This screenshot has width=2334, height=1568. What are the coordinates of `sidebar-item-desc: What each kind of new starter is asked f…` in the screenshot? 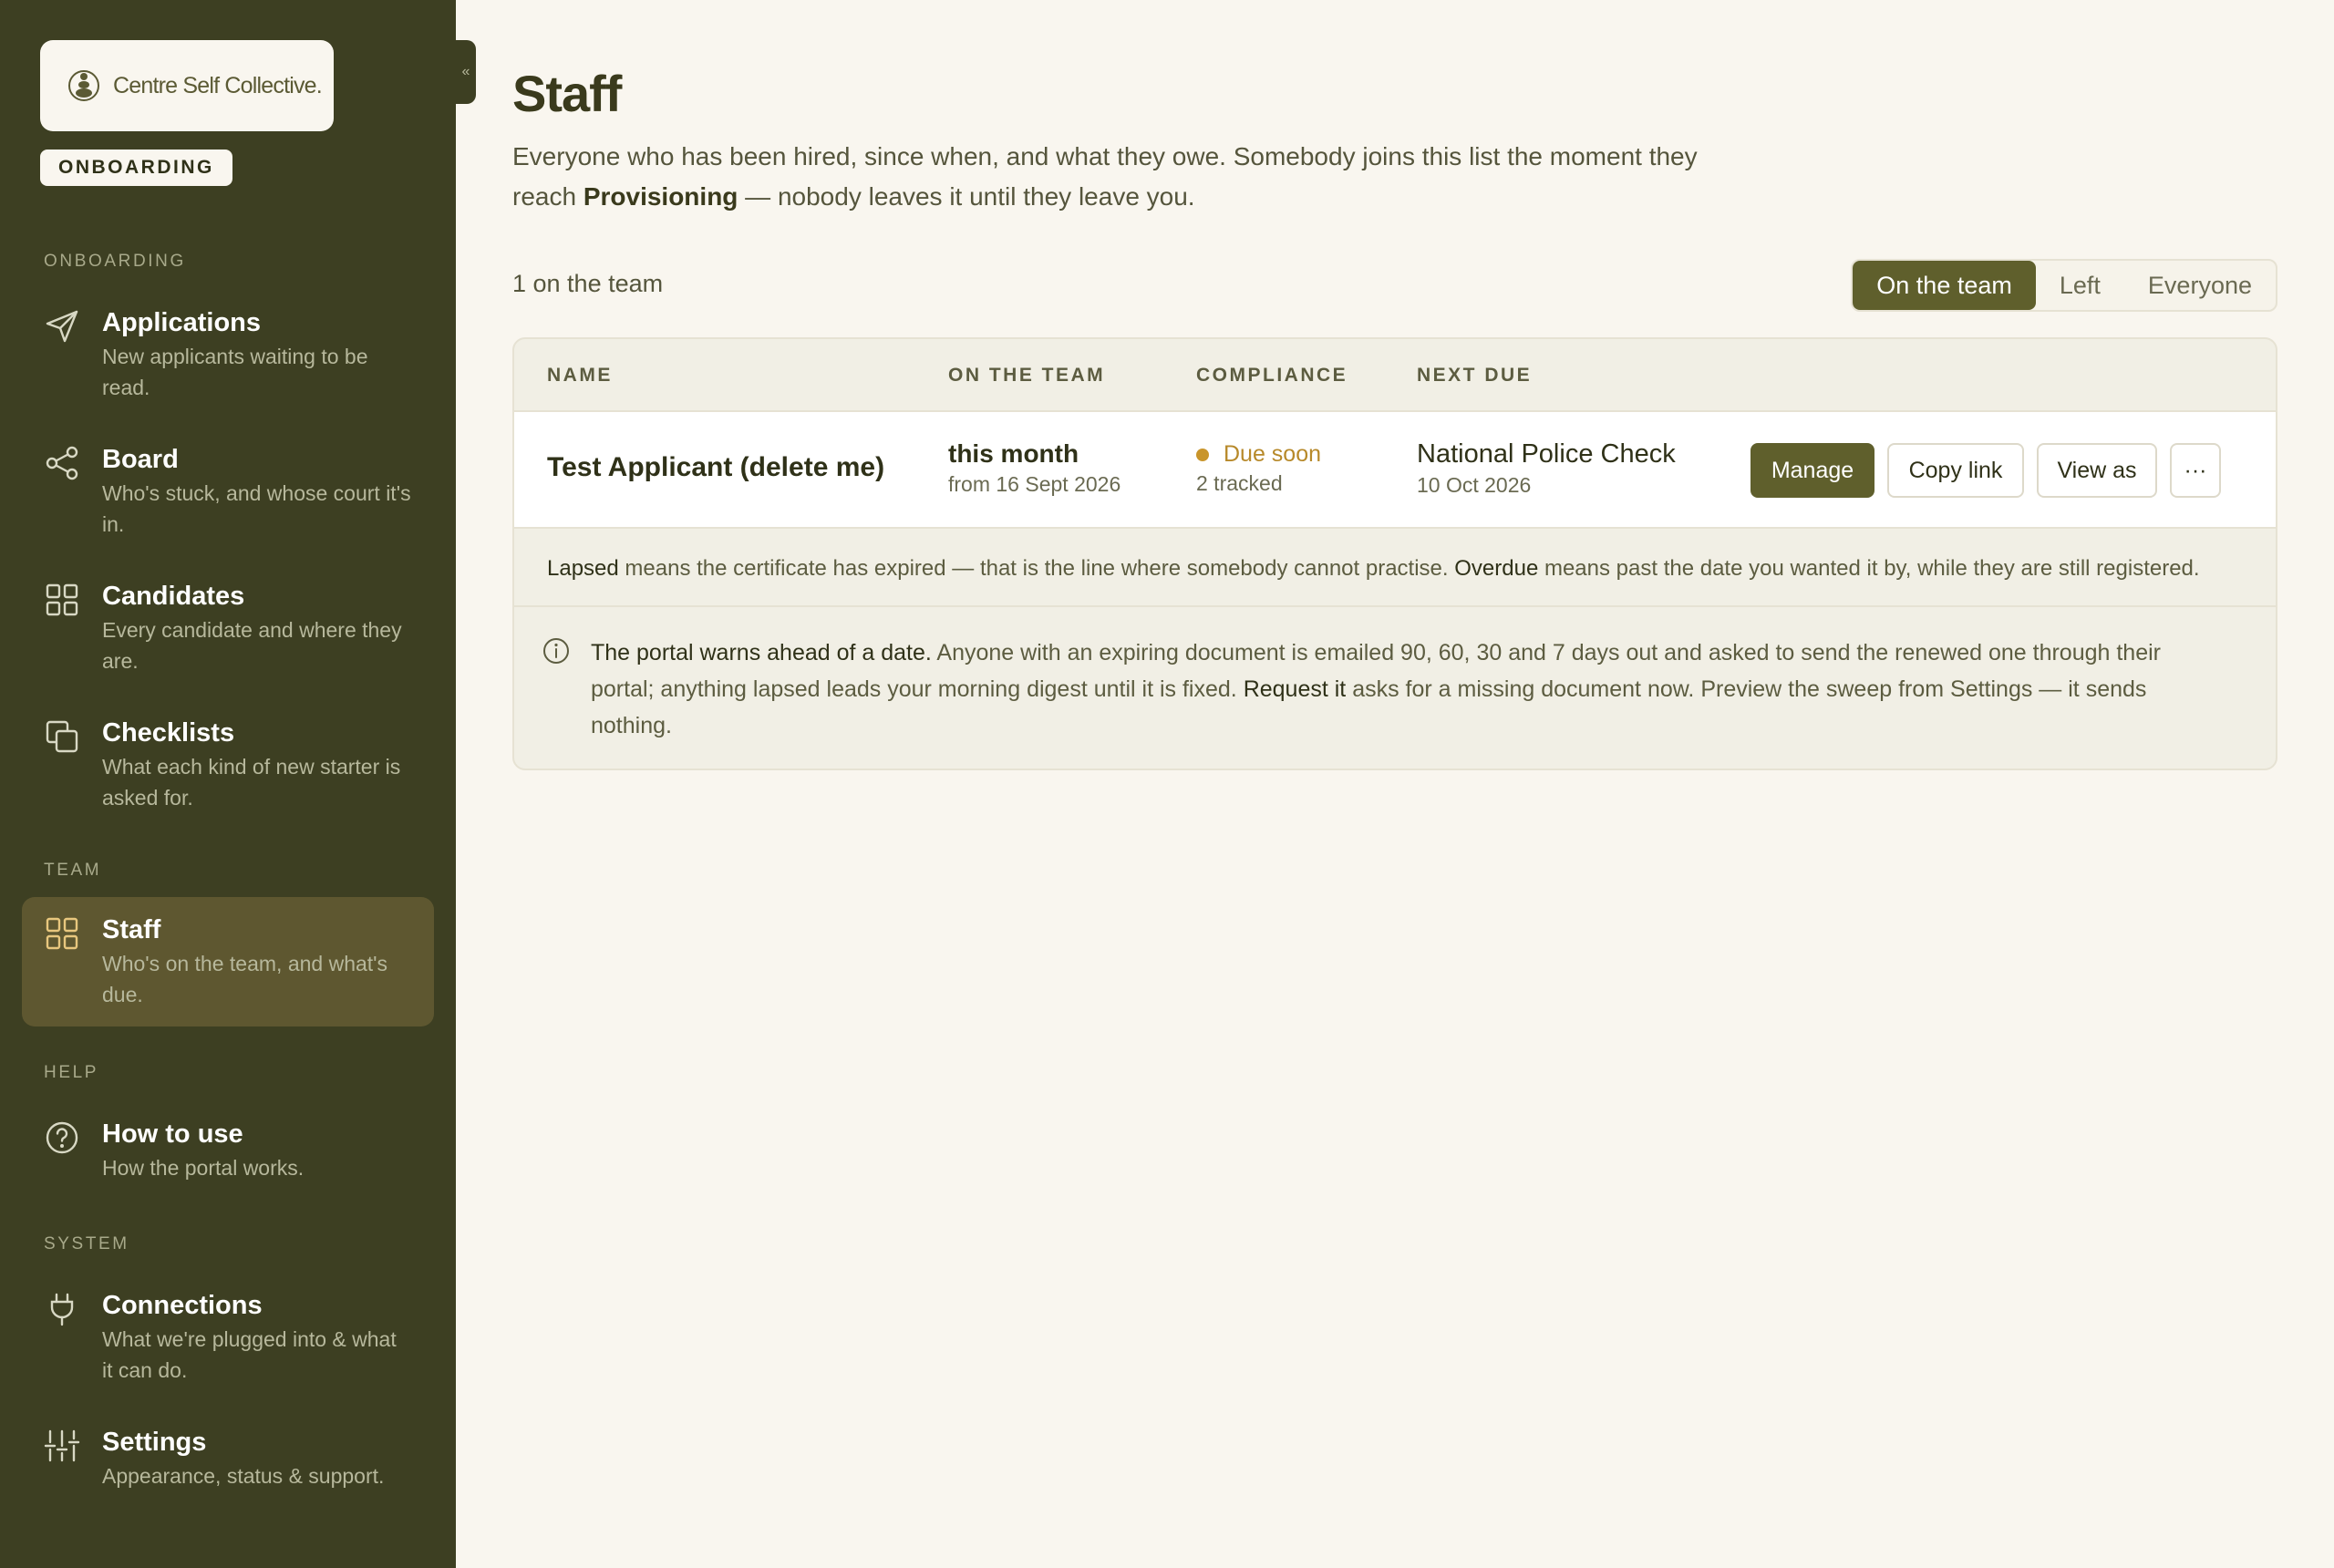 It's located at (251, 782).